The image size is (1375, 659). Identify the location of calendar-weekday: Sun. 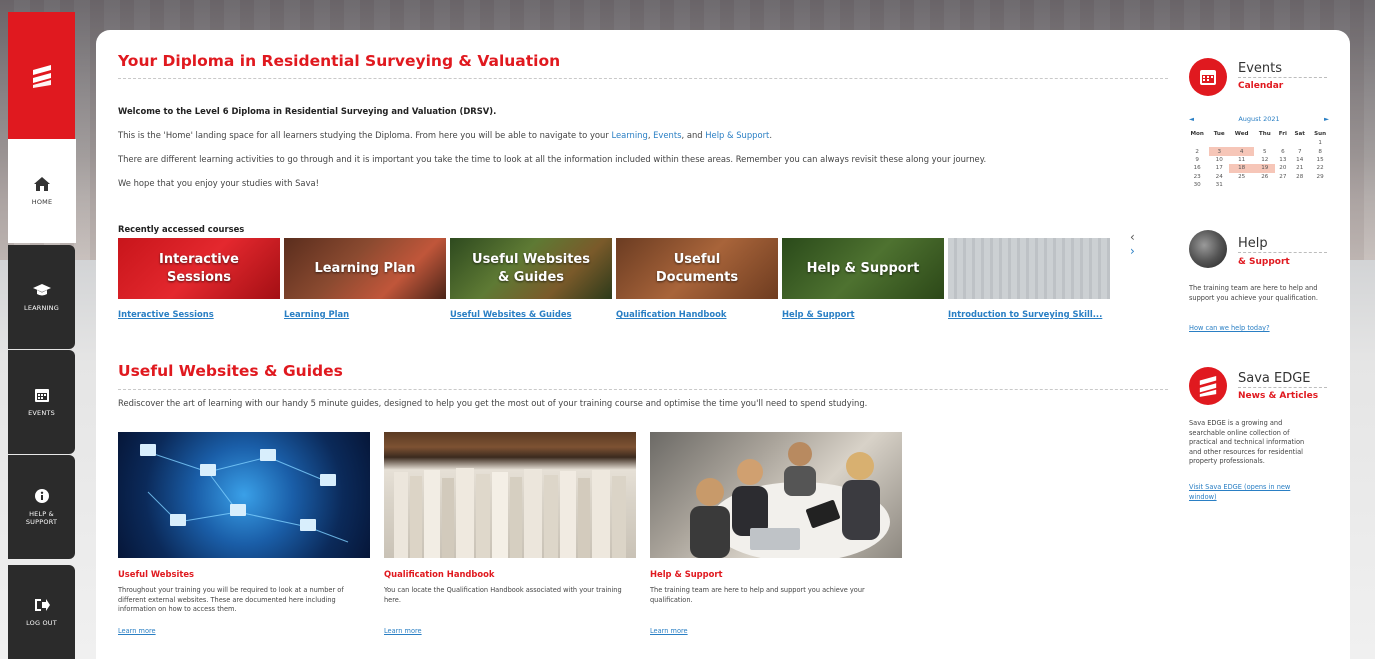
(1320, 134).